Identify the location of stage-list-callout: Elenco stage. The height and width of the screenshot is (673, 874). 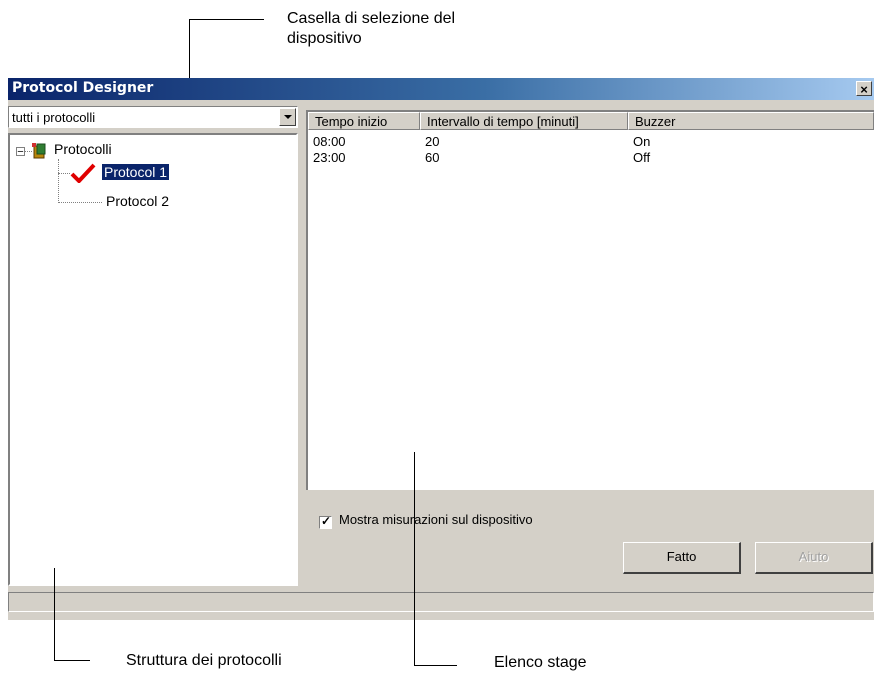
(540, 662).